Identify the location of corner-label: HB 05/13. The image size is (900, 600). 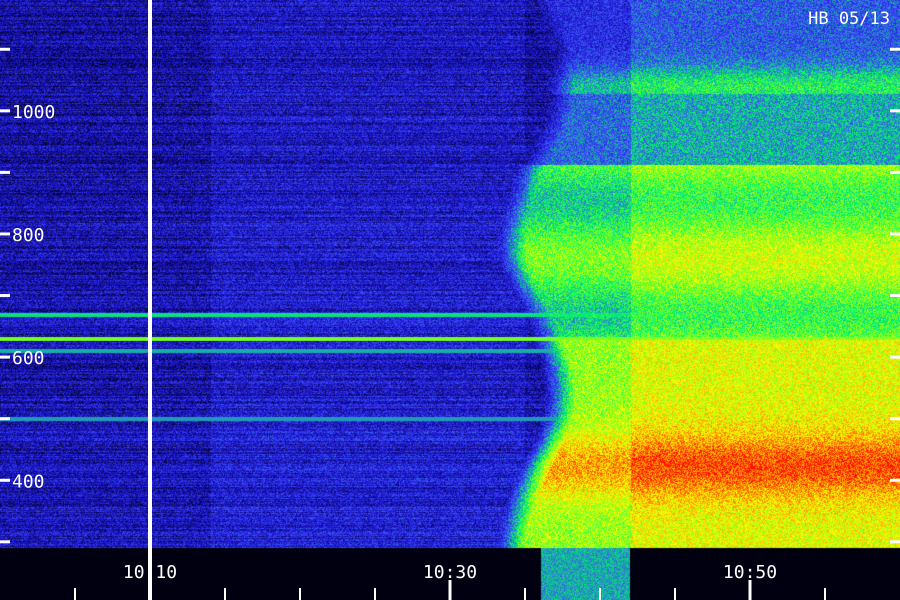
(849, 19).